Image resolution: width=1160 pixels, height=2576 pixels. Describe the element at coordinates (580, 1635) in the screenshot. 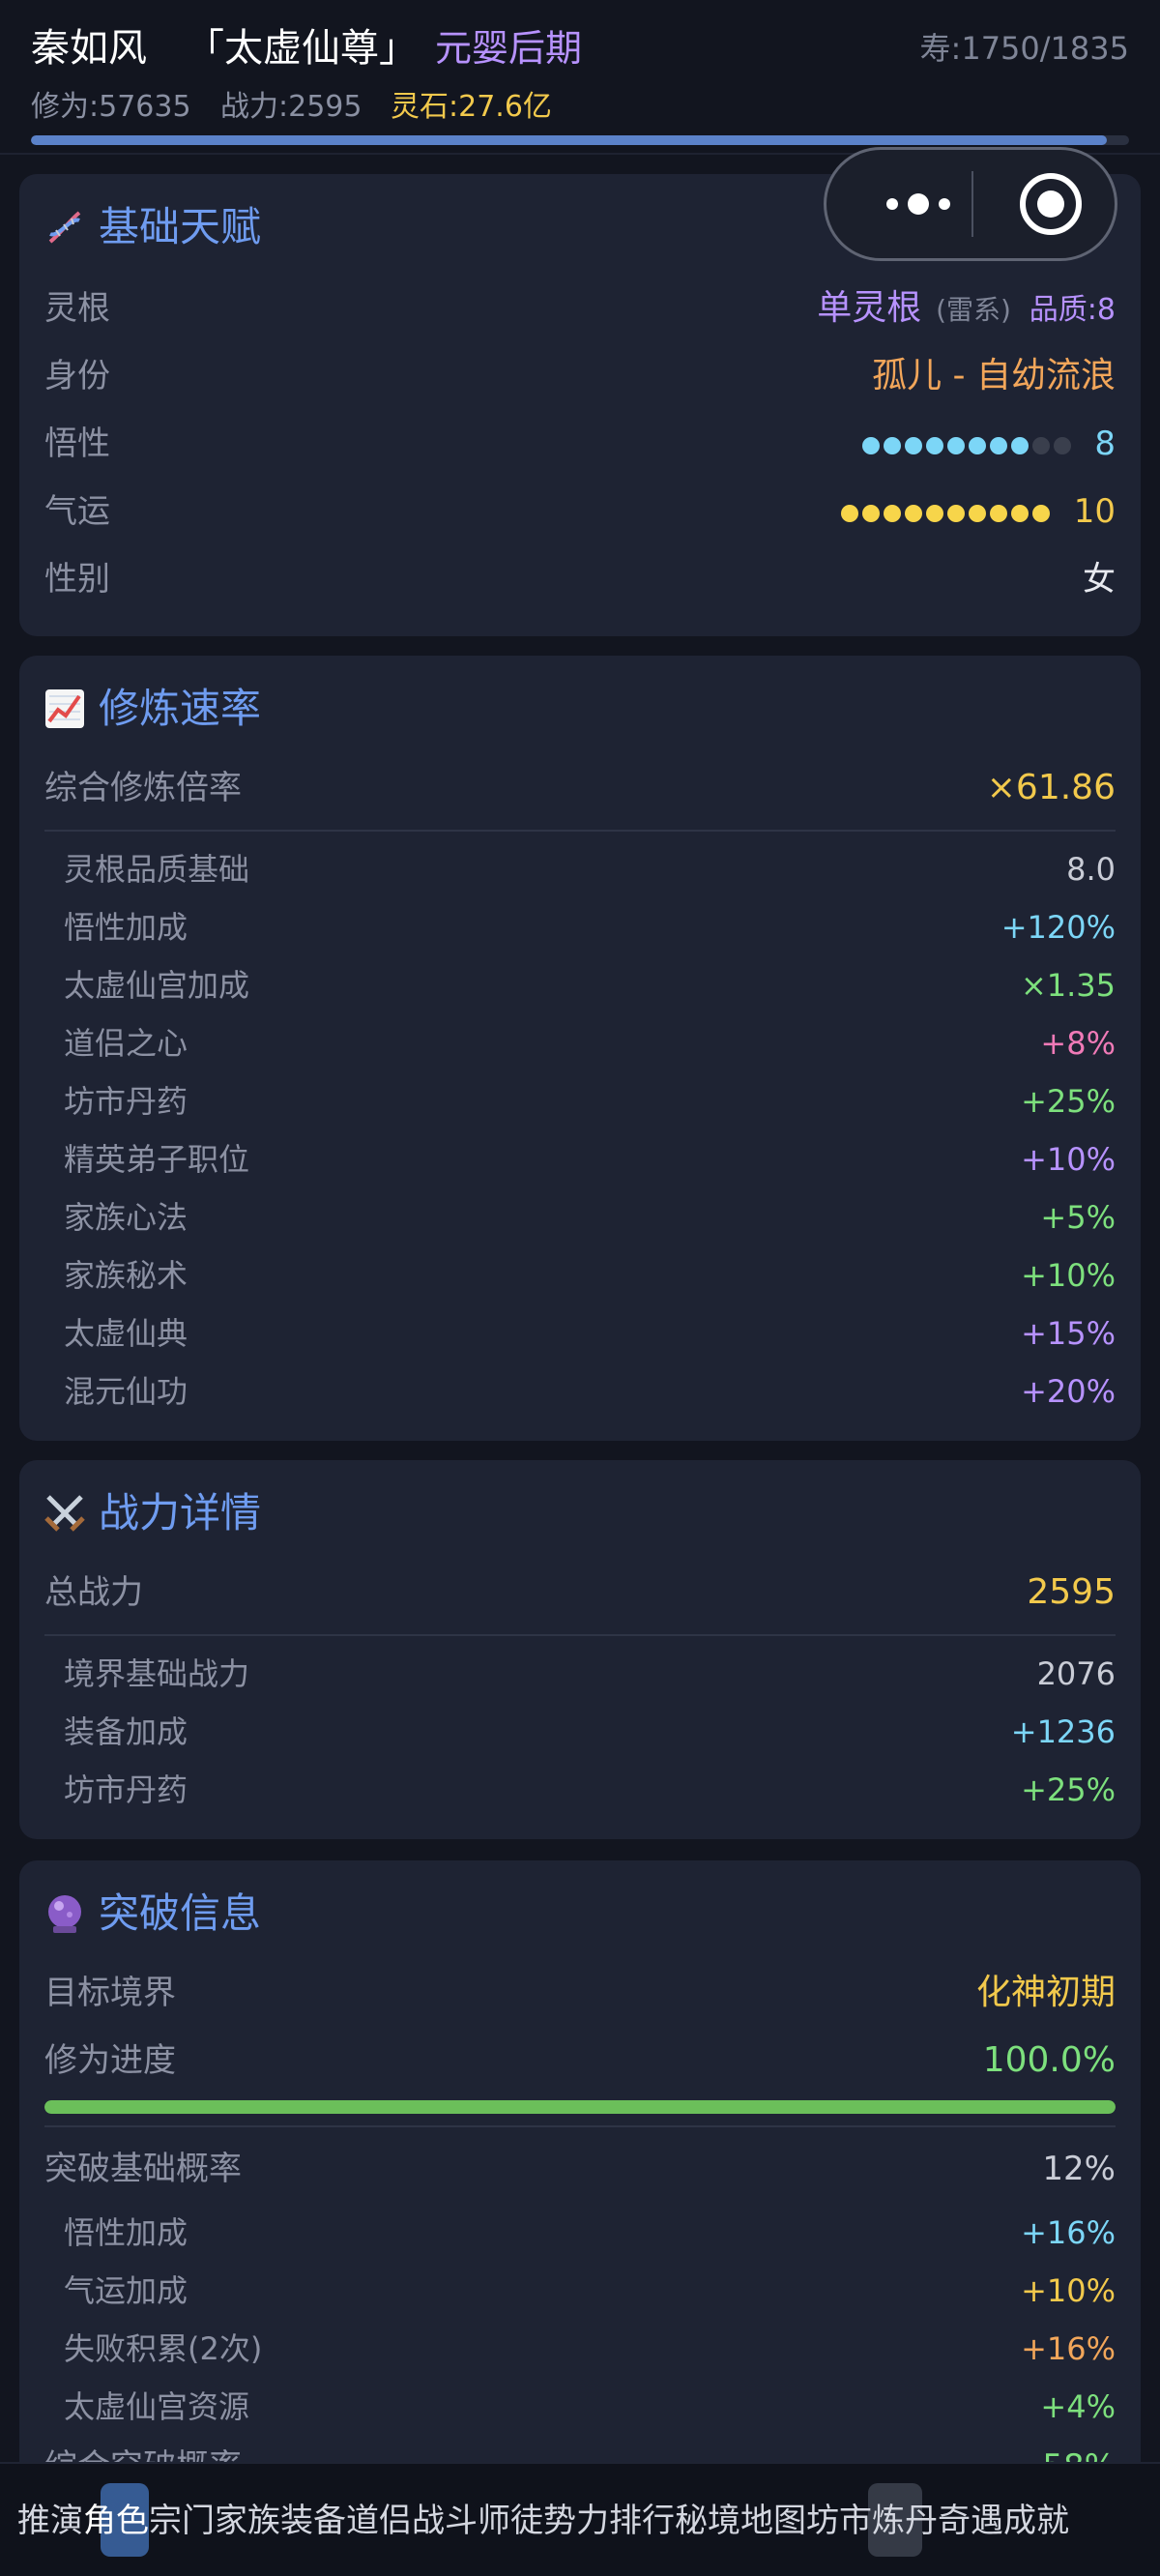

I see `combat-divider` at that location.